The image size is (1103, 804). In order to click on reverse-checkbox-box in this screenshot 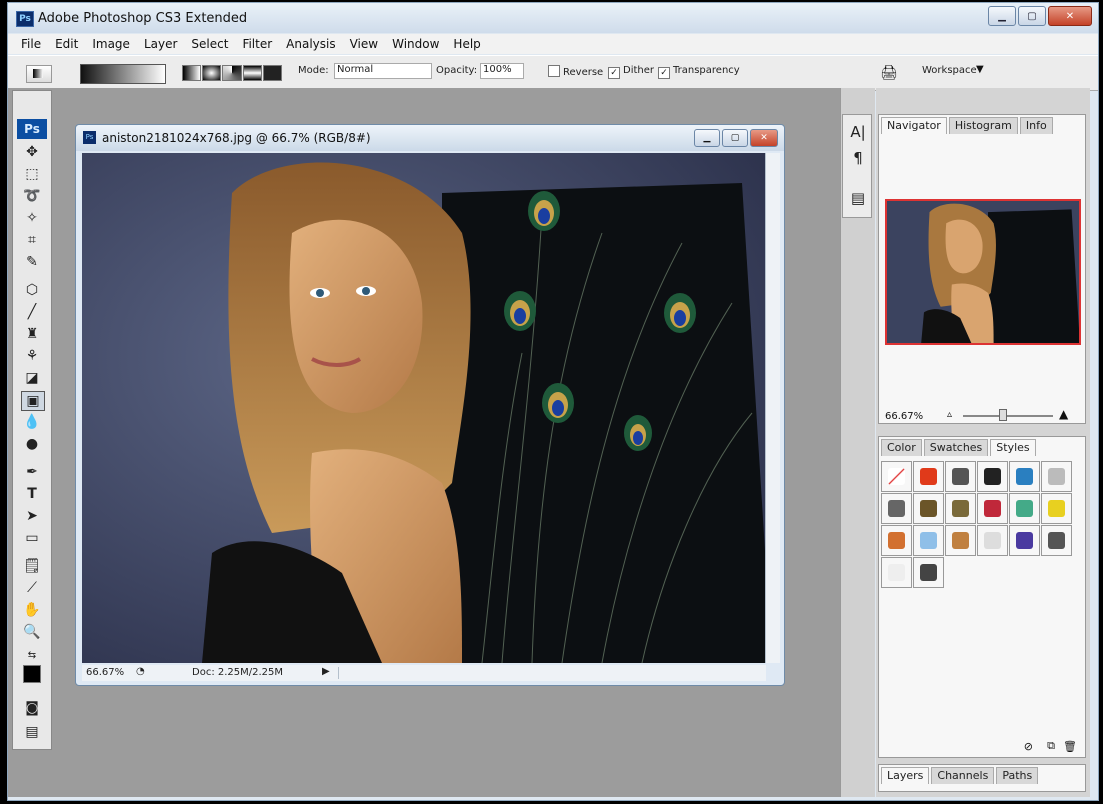, I will do `click(554, 71)`.